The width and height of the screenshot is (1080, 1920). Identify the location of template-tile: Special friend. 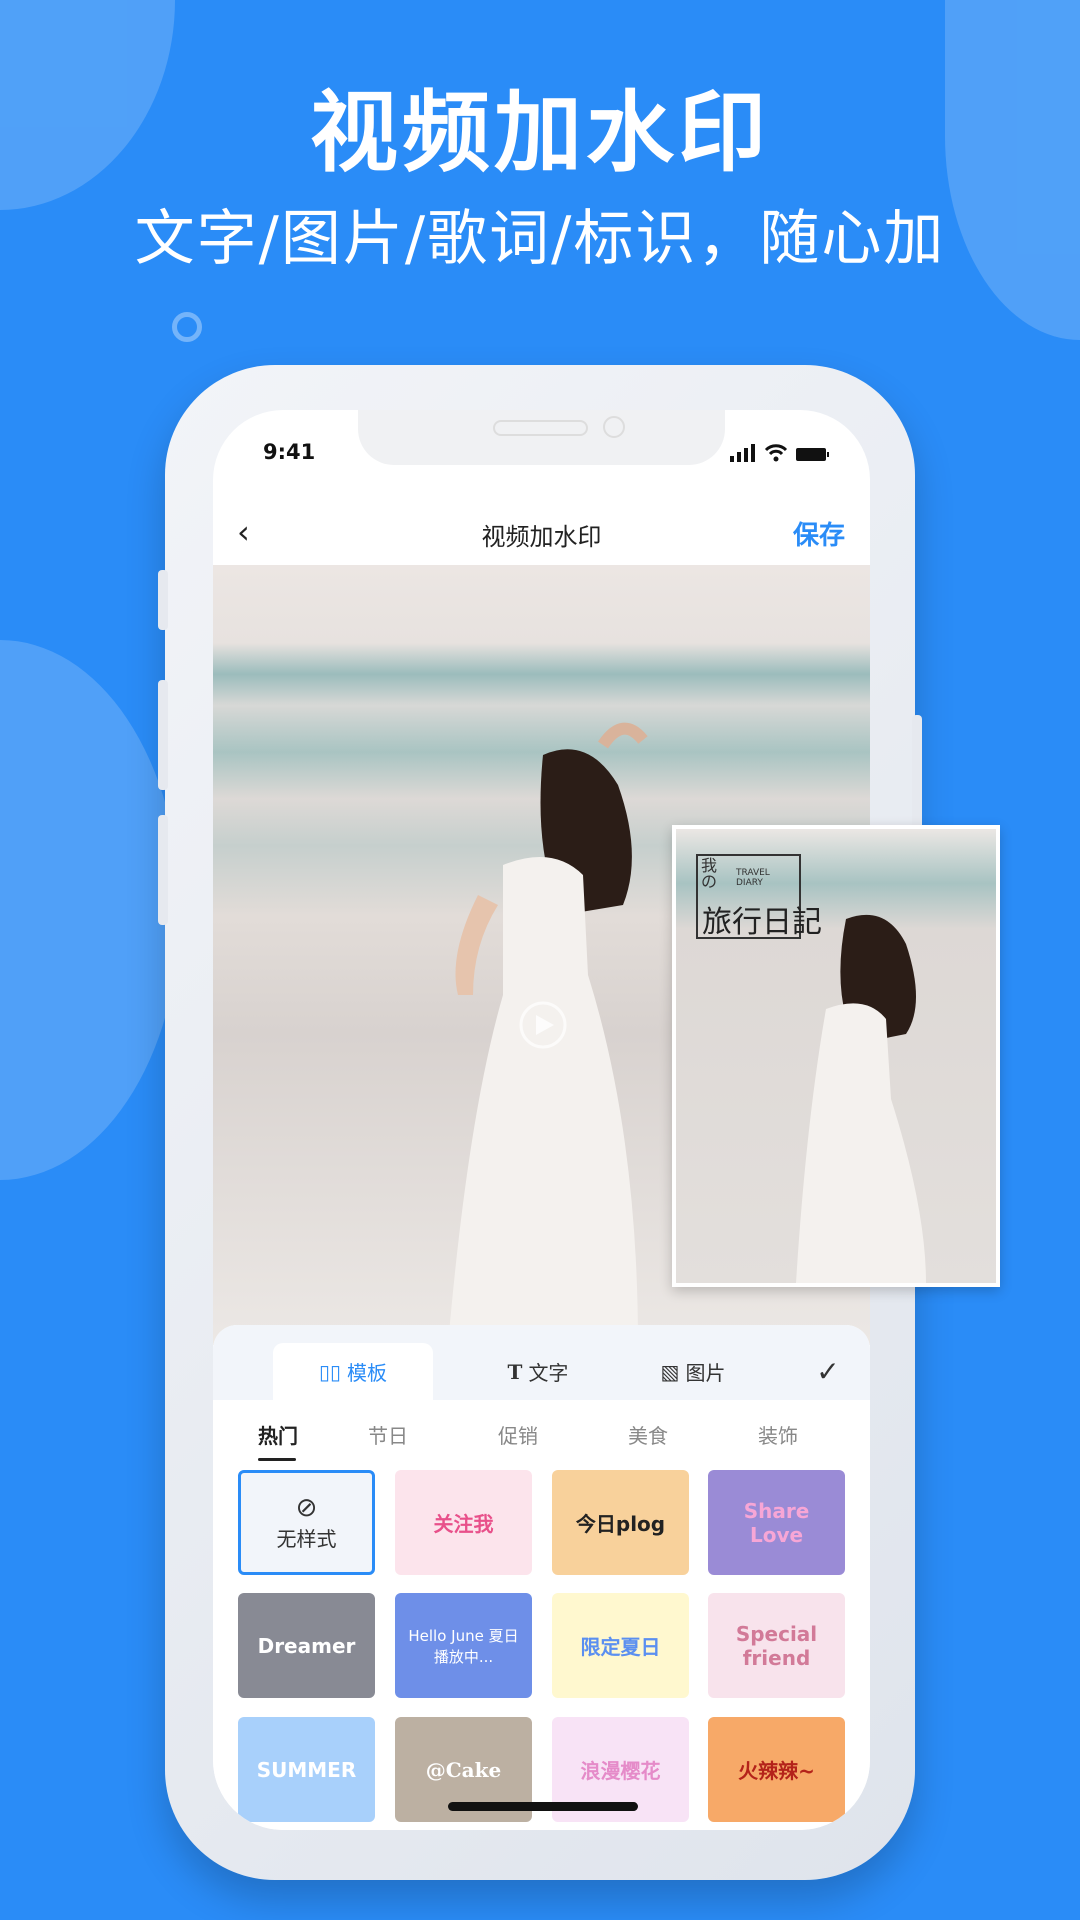
(776, 1645).